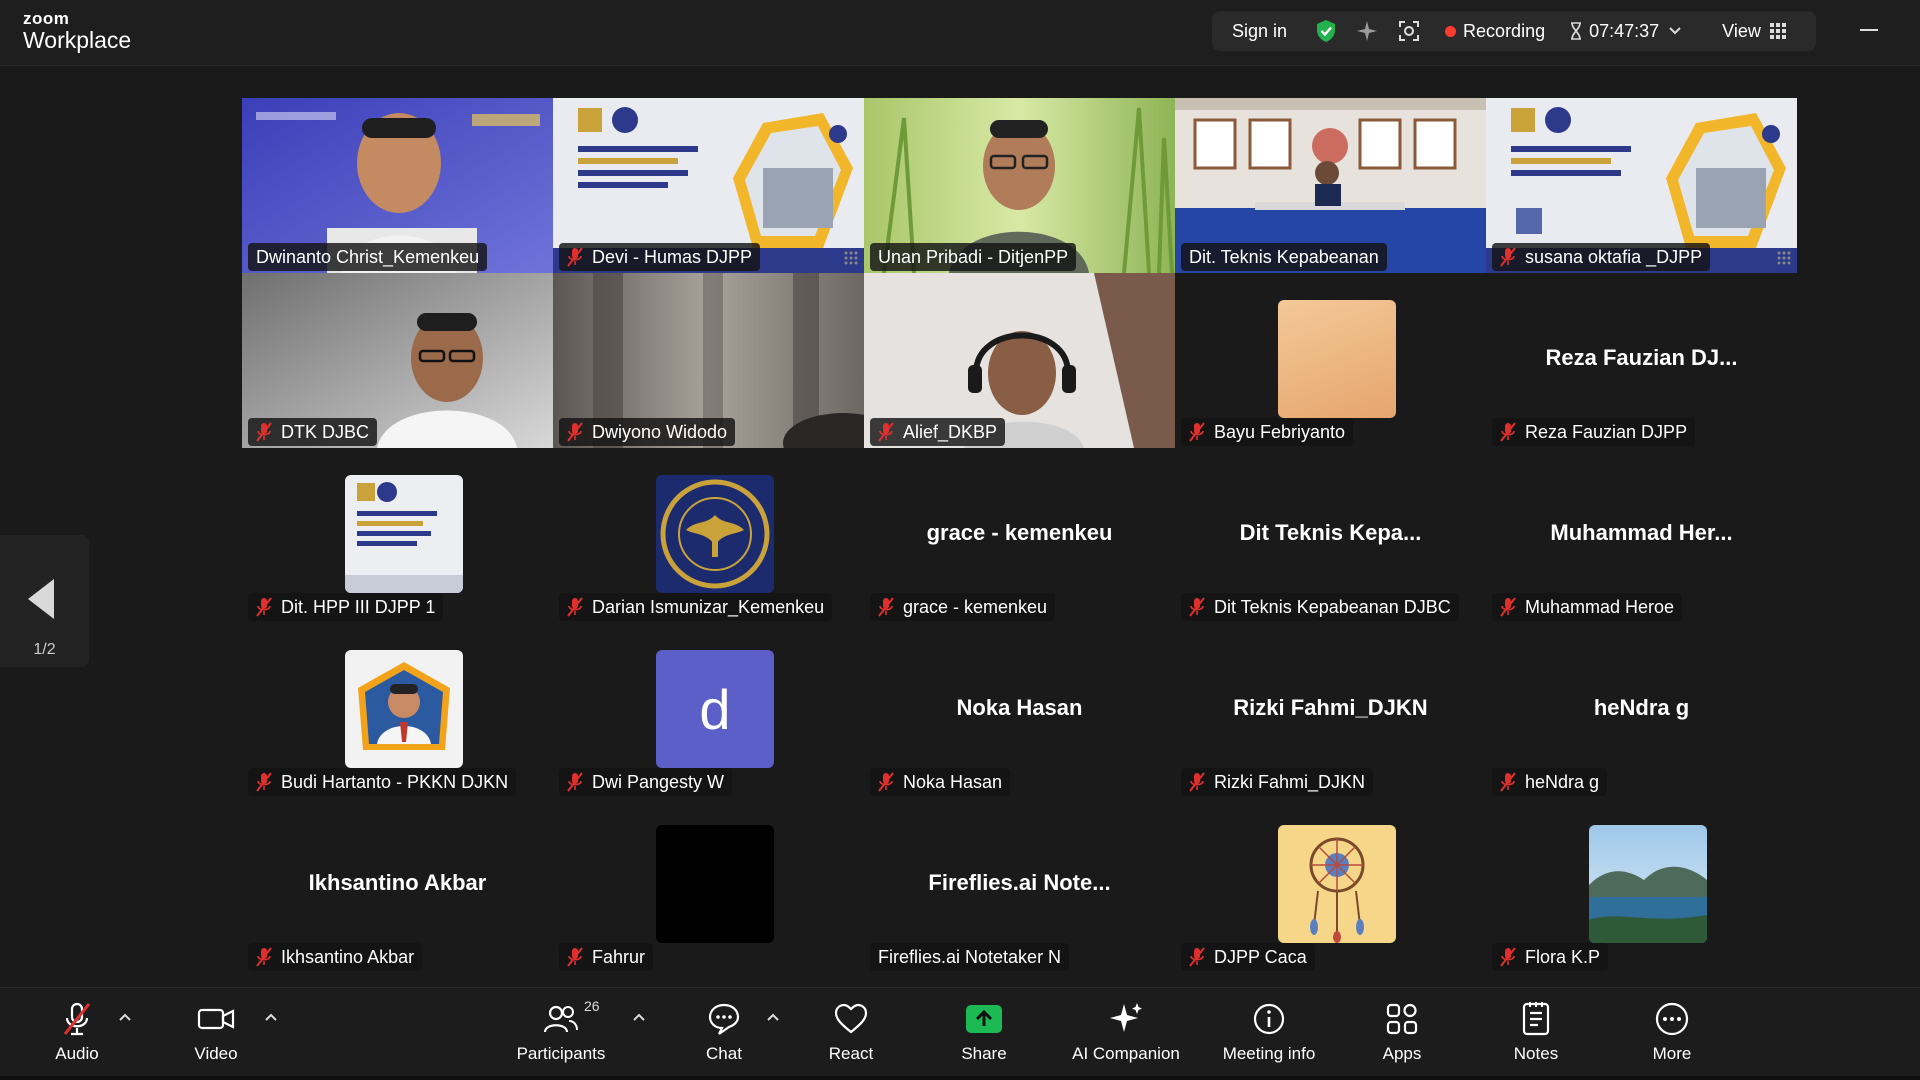 The width and height of the screenshot is (1920, 1080). Describe the element at coordinates (397, 535) in the screenshot. I see `participant-tile: Dit. HPP III DJPP 1` at that location.